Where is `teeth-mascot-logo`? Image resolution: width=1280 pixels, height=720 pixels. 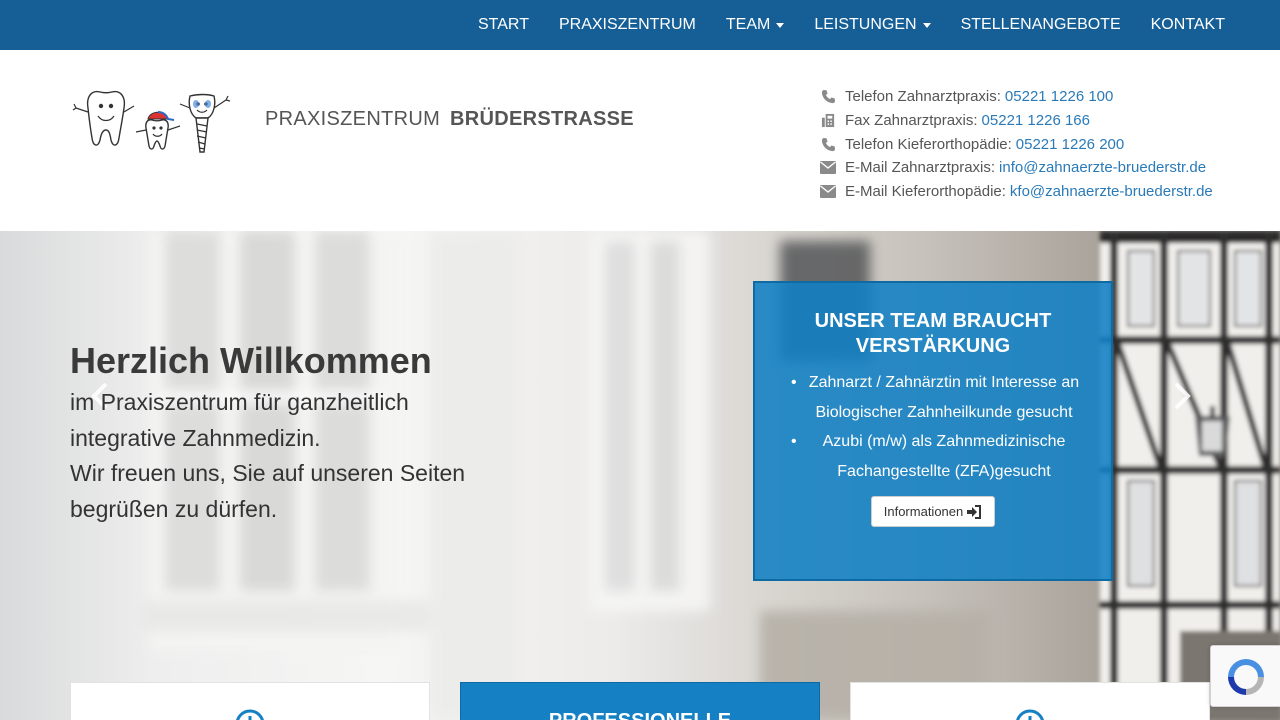
teeth-mascot-logo is located at coordinates (151, 121).